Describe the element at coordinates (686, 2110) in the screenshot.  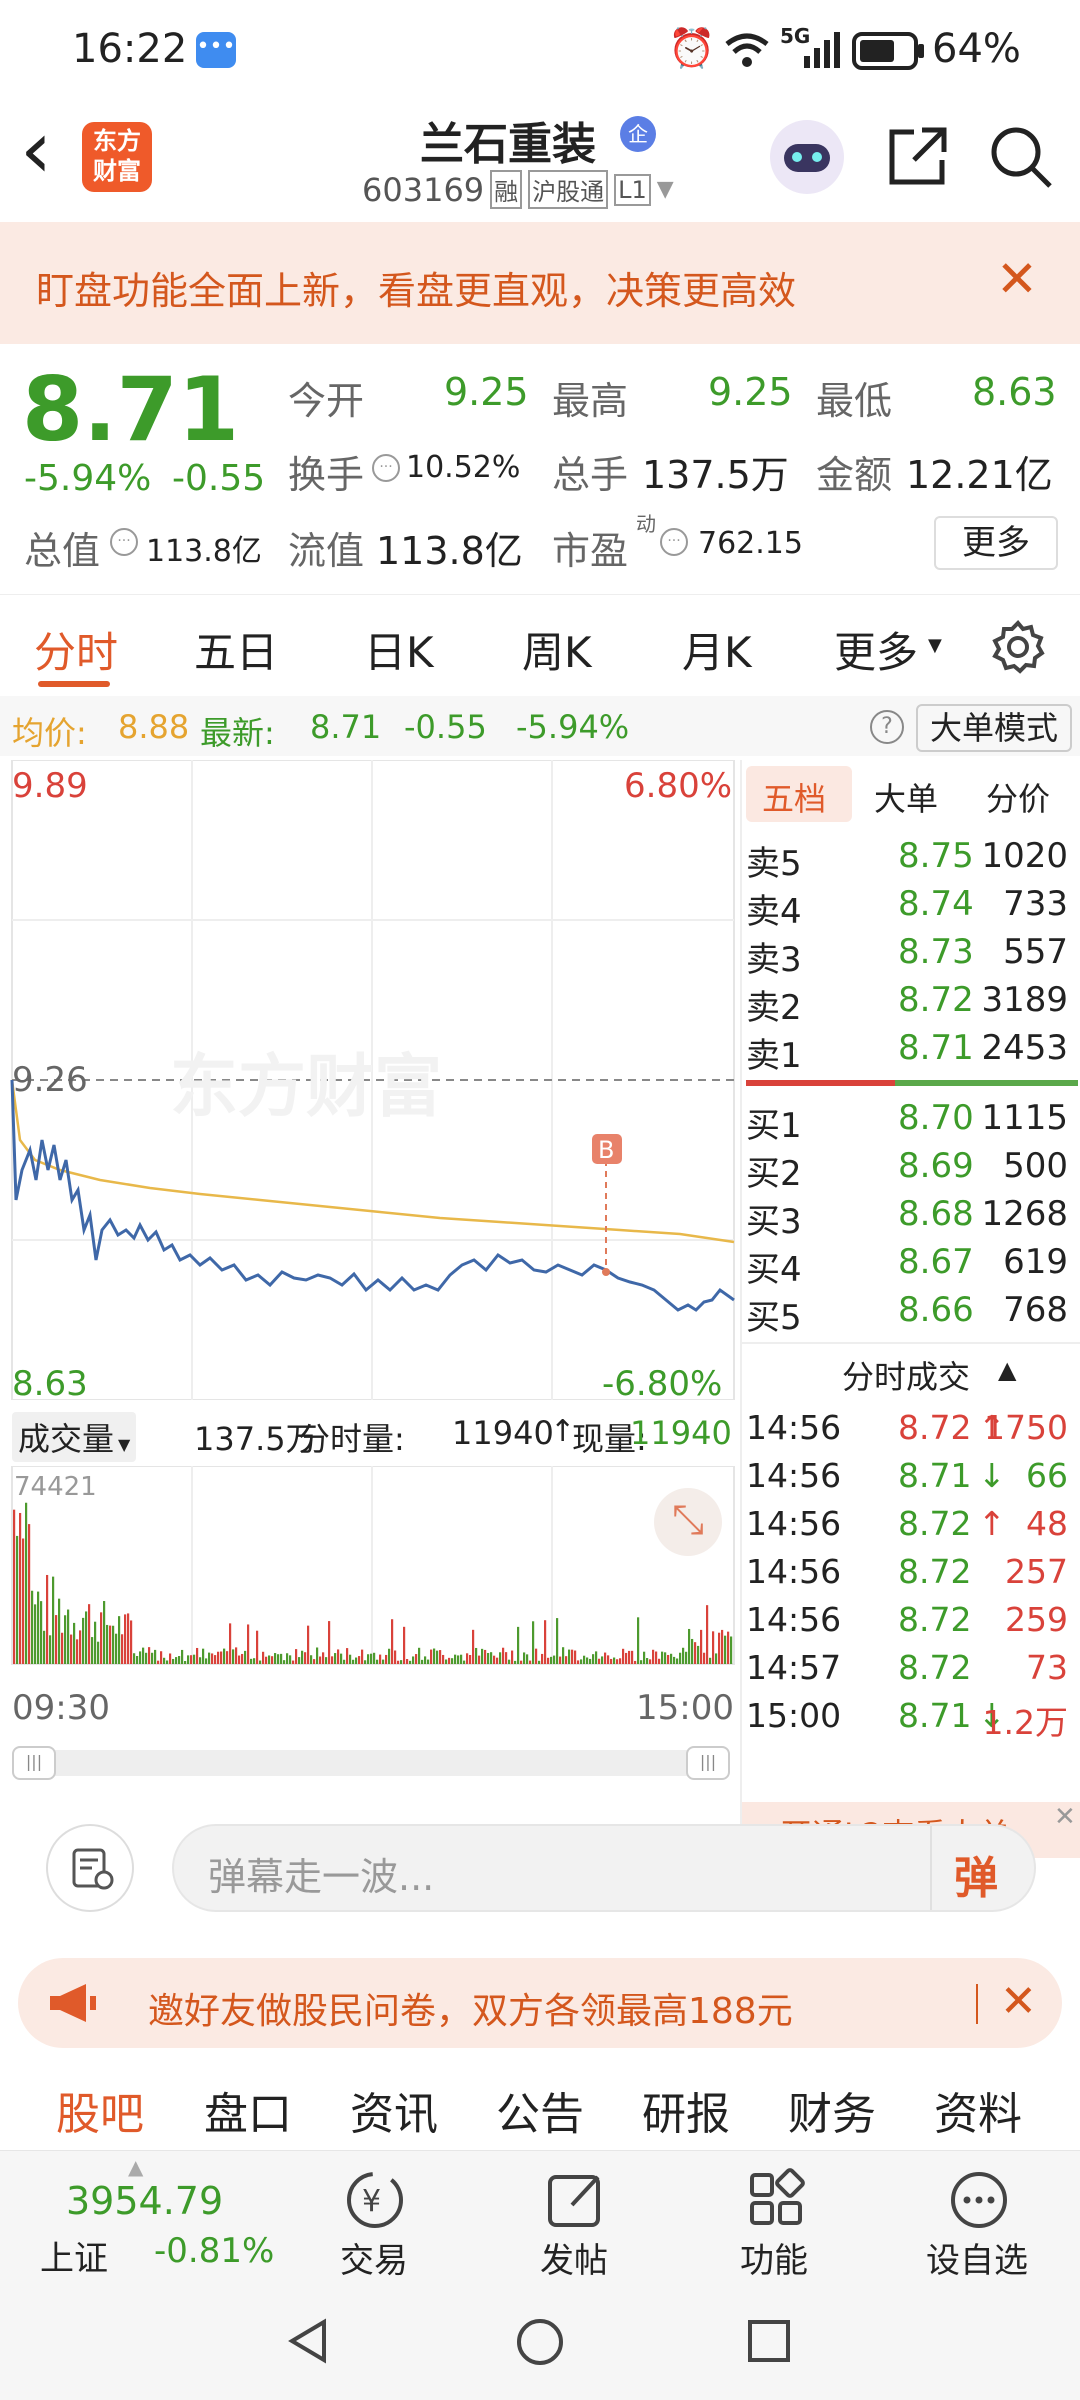
I see `tab-research: 研报` at that location.